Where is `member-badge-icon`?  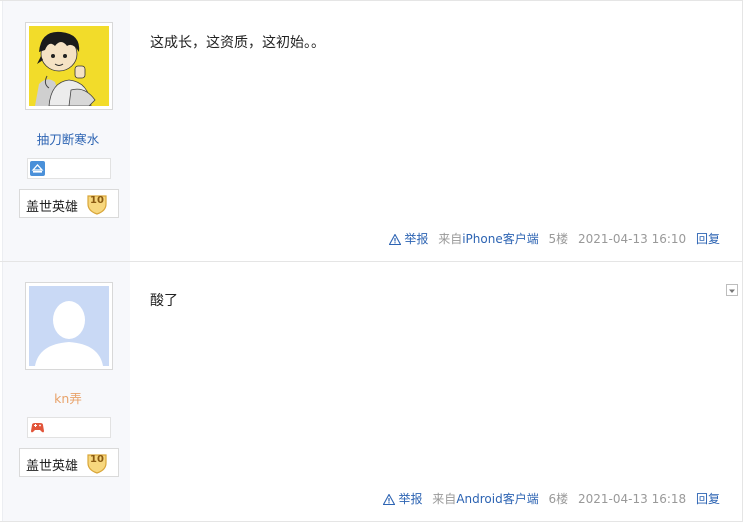
member-badge-icon is located at coordinates (37, 168).